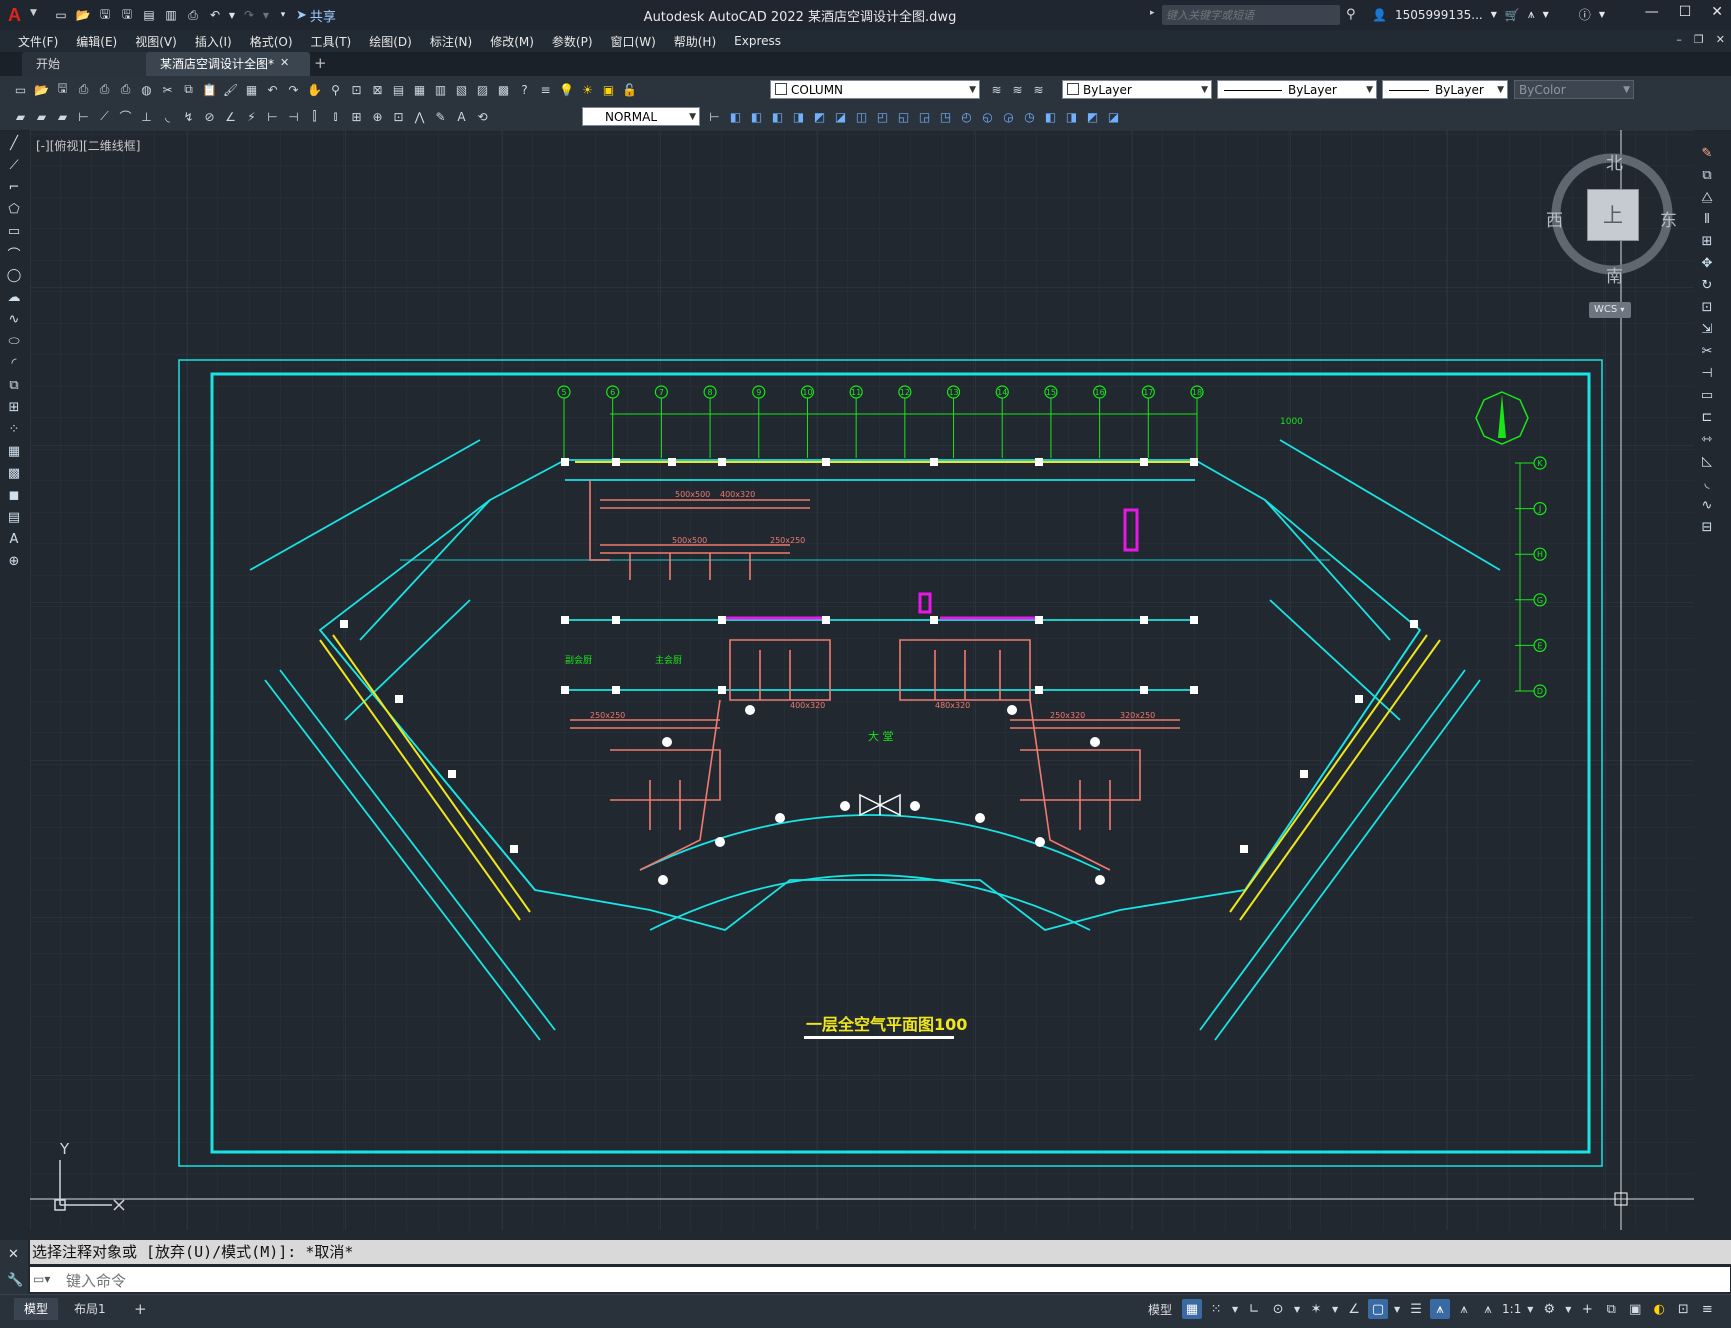 The image size is (1731, 1328). What do you see at coordinates (440, 116) in the screenshot?
I see `dim-edit-icon: ✎` at bounding box center [440, 116].